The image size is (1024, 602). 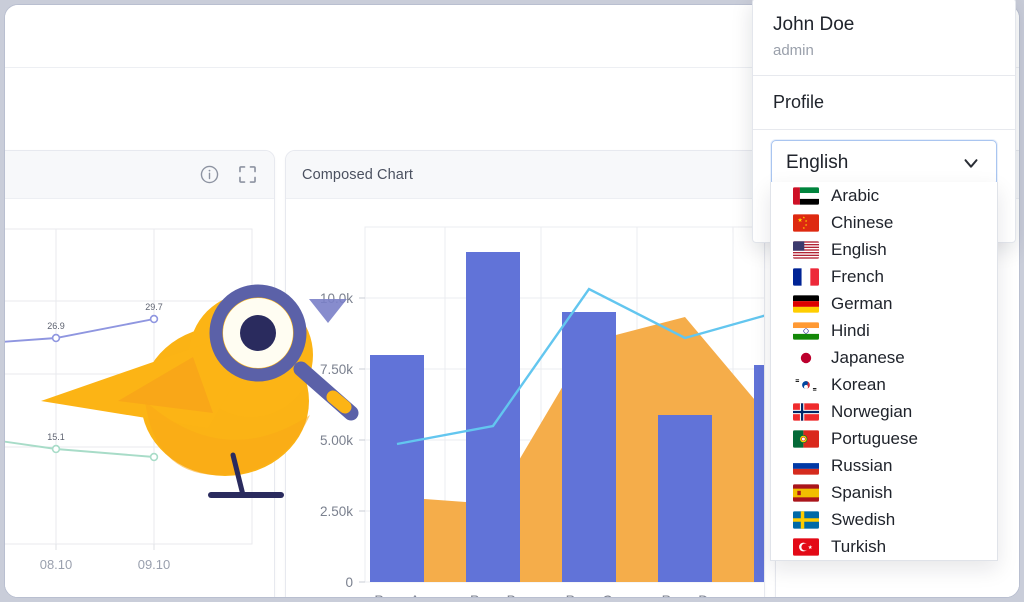 I want to click on bar-page-c, so click(x=589, y=447).